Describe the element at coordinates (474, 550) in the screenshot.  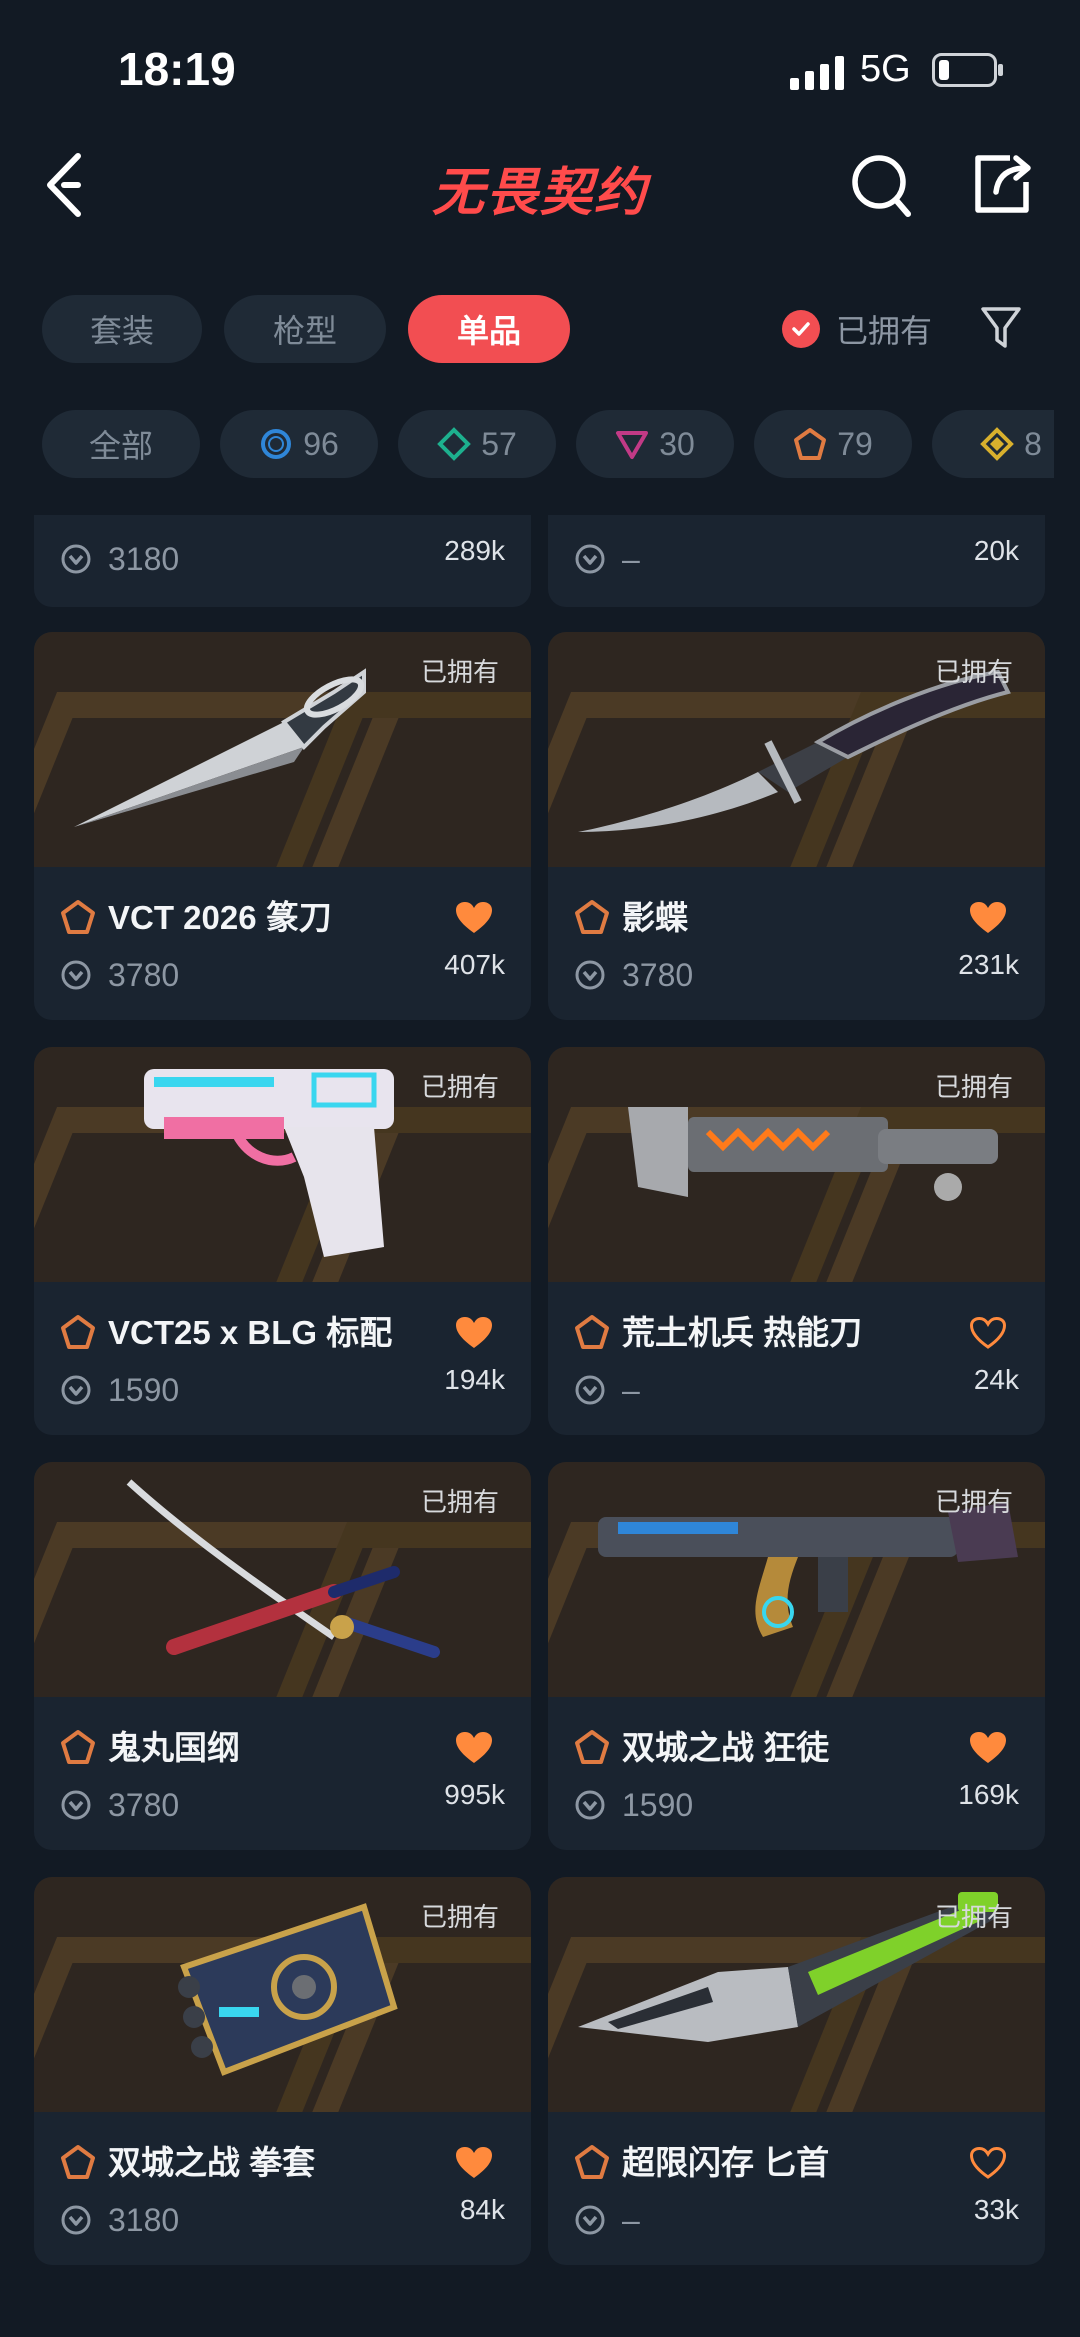
I see `like-count: 289k` at that location.